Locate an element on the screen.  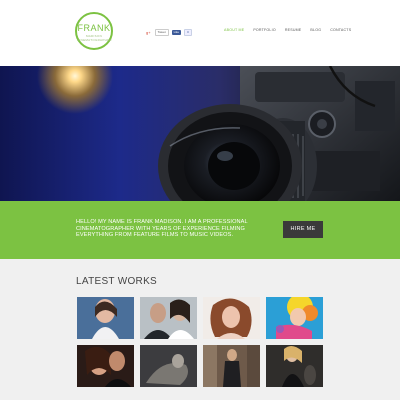
main-nav: ABOUT ME PORTFOLIO RESUME BLOG CONTACTS is located at coordinates (287, 30).